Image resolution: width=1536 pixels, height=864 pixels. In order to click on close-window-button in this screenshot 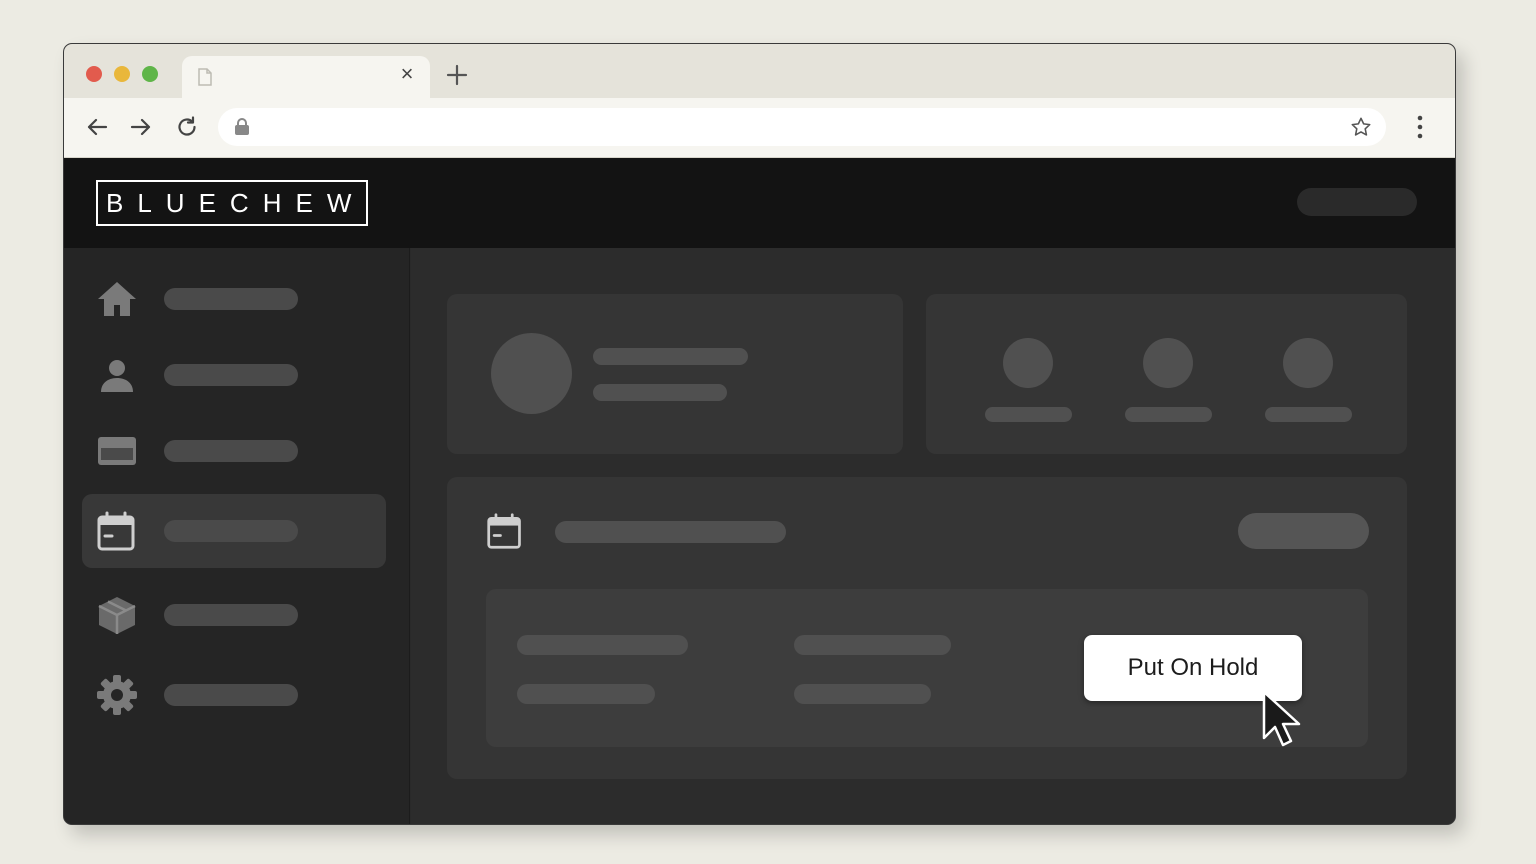, I will do `click(94, 74)`.